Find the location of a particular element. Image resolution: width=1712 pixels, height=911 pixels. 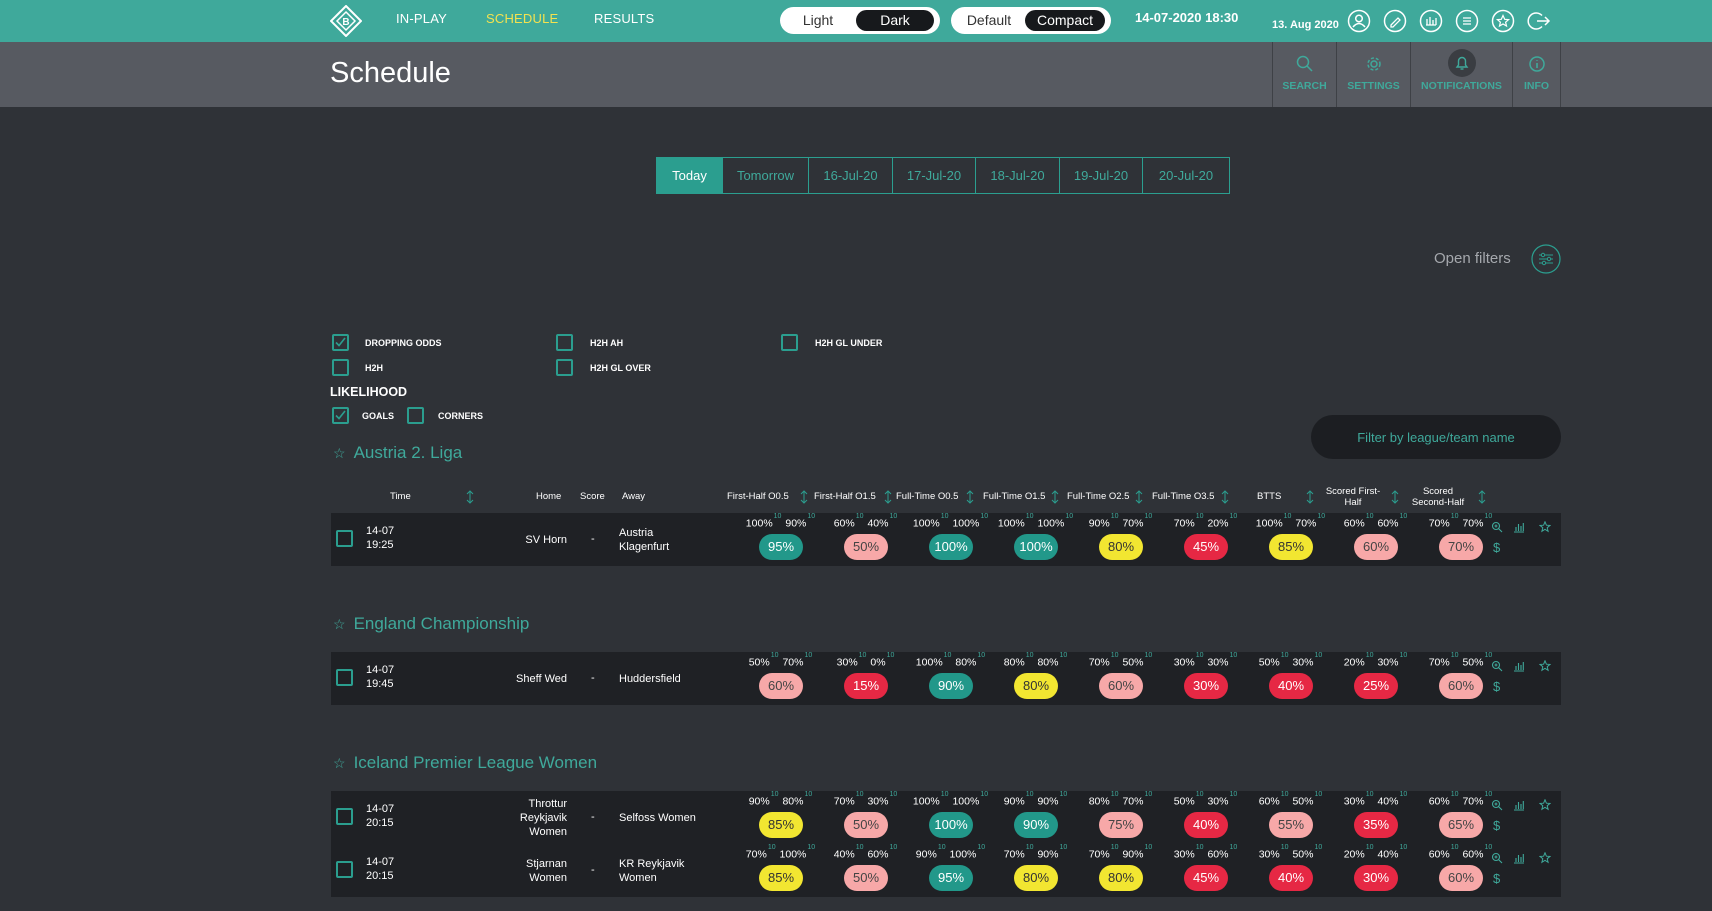

stat-cell: 30%10 50%10 40% is located at coordinates (1291, 867).